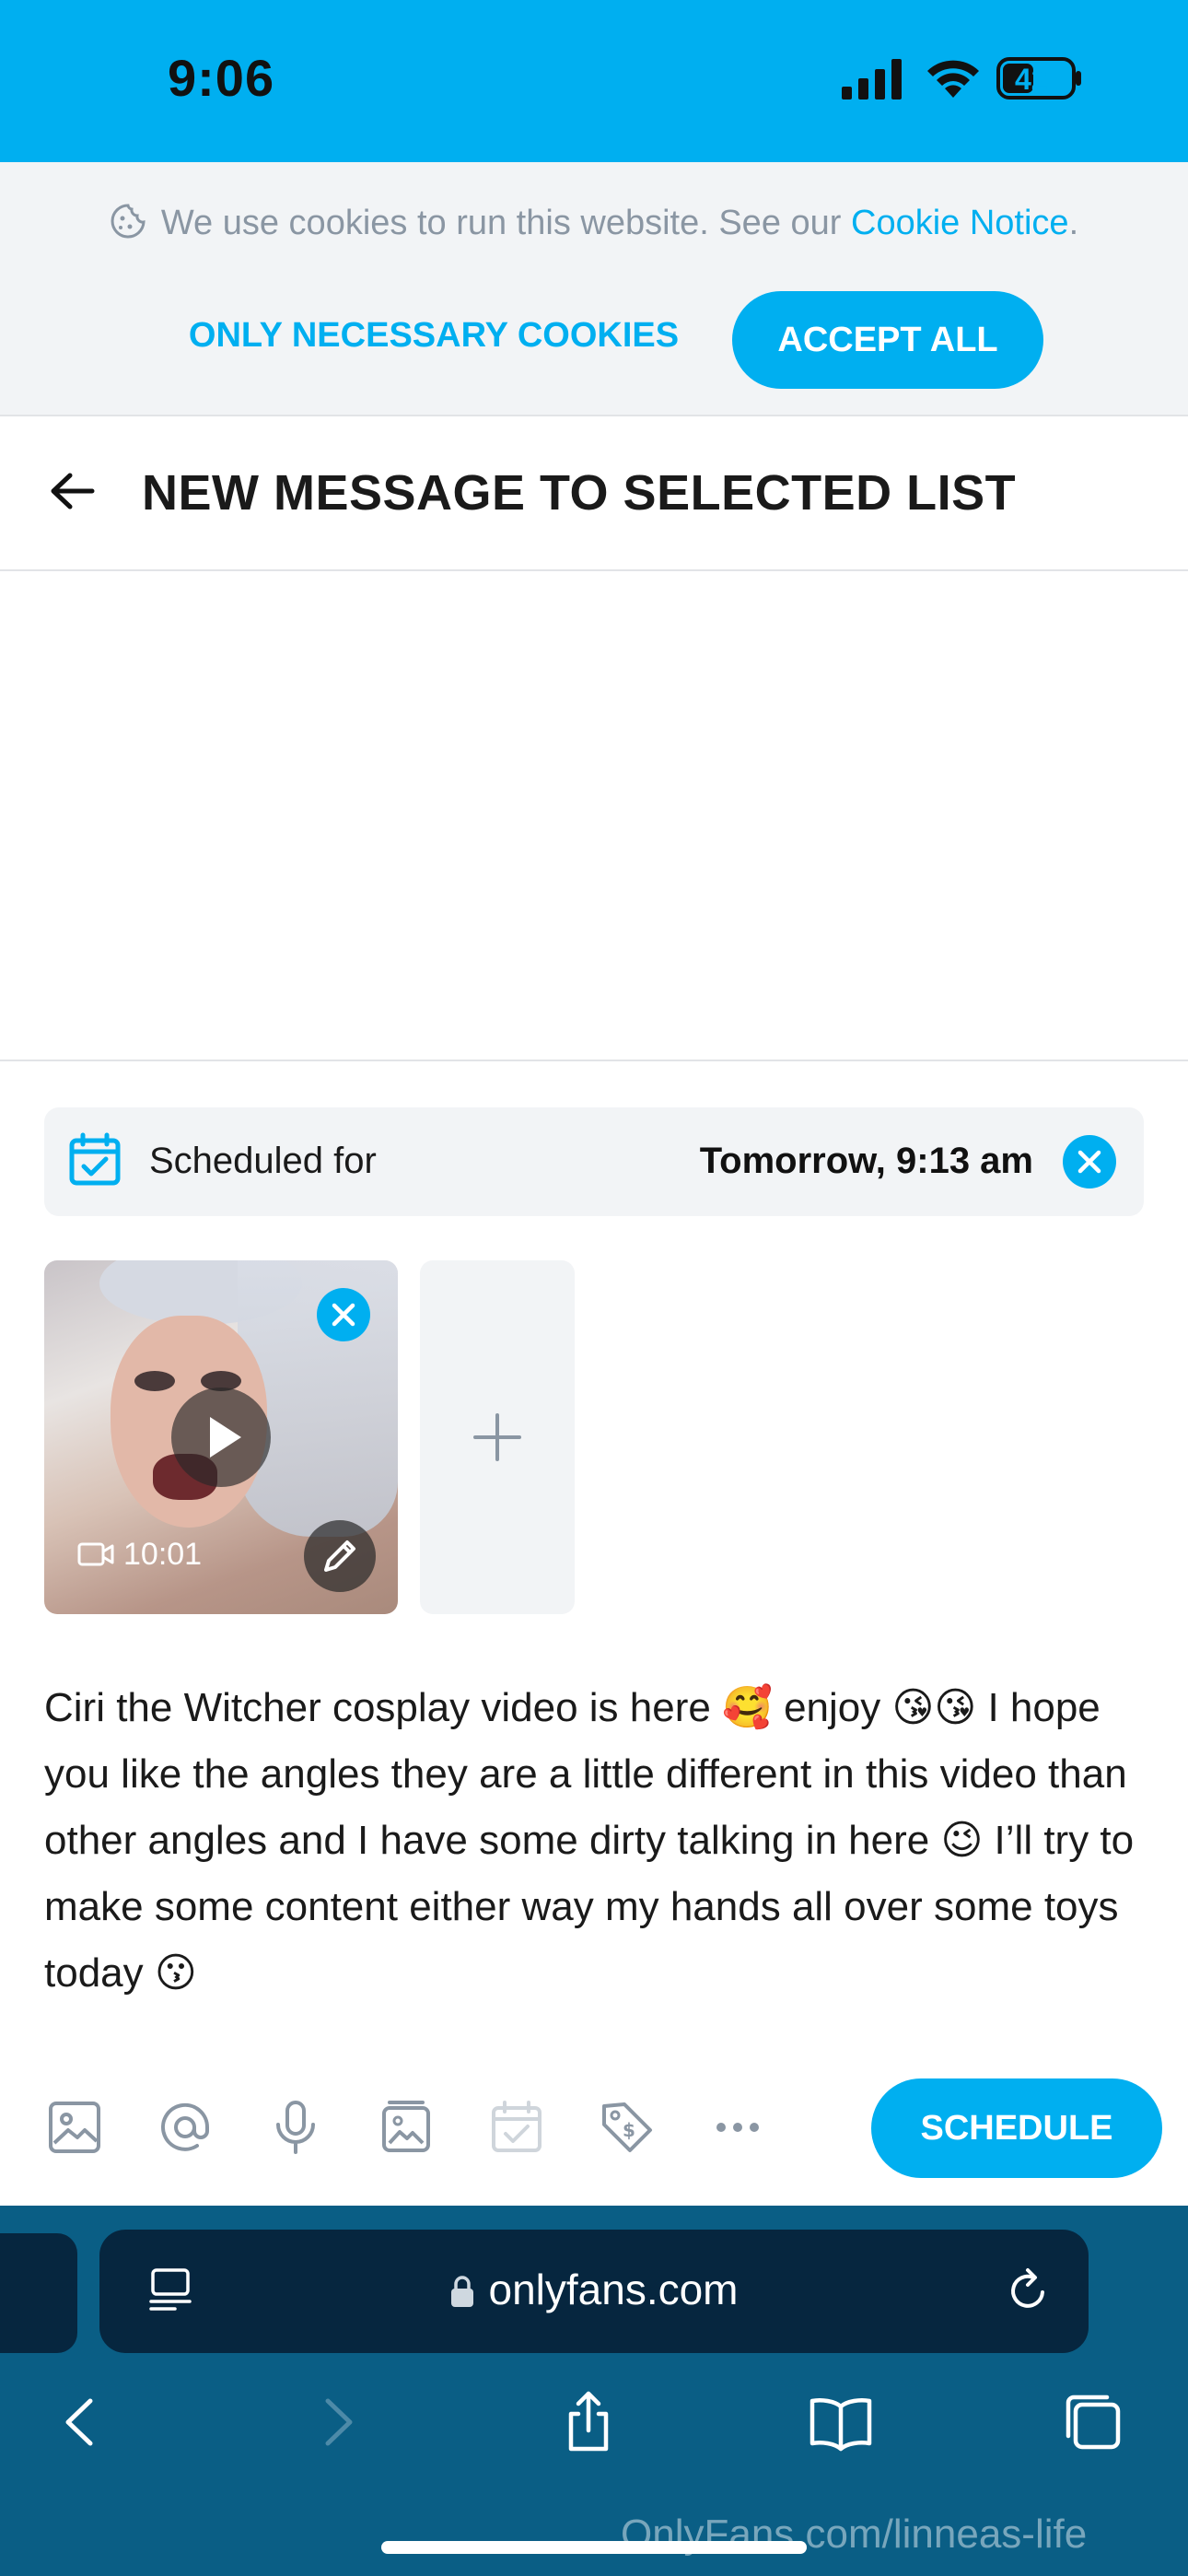 The width and height of the screenshot is (1188, 2576). I want to click on clear-schedule-button, so click(1089, 1161).